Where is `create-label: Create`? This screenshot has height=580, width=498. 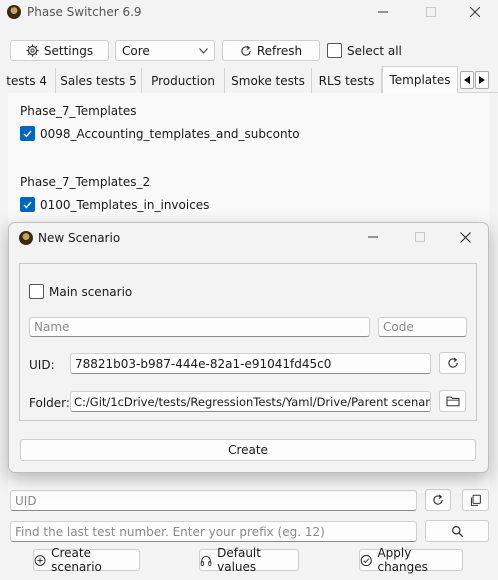 create-label: Create is located at coordinates (248, 450).